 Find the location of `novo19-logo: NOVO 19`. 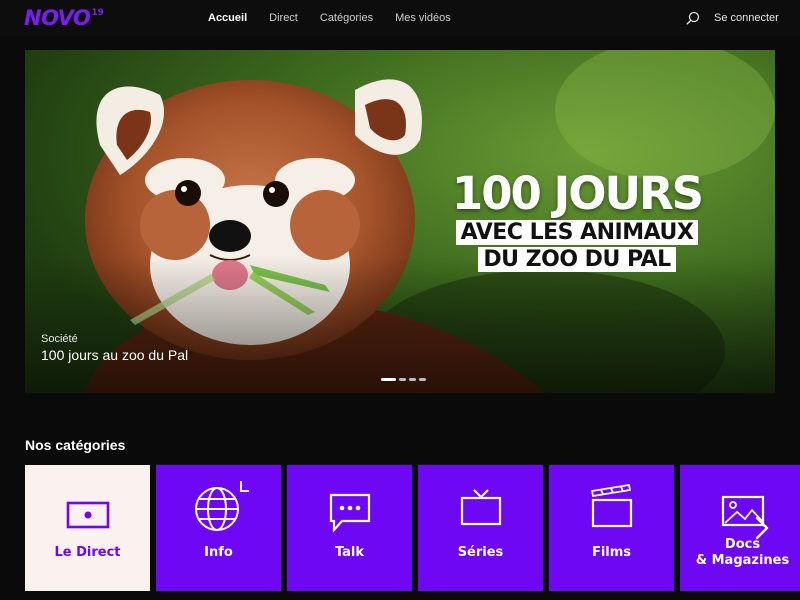

novo19-logo: NOVO 19 is located at coordinates (64, 18).